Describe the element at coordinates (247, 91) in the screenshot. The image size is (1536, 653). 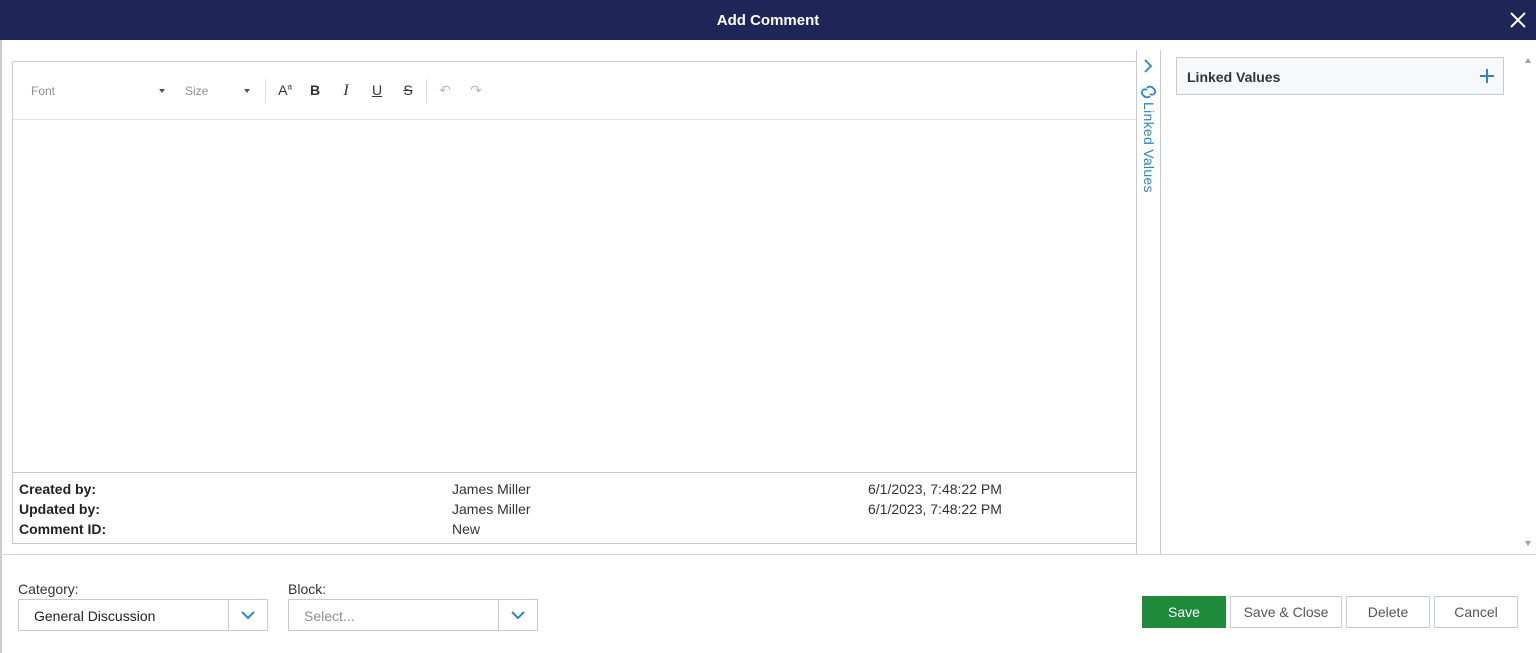
I see `size-caret-icon` at that location.